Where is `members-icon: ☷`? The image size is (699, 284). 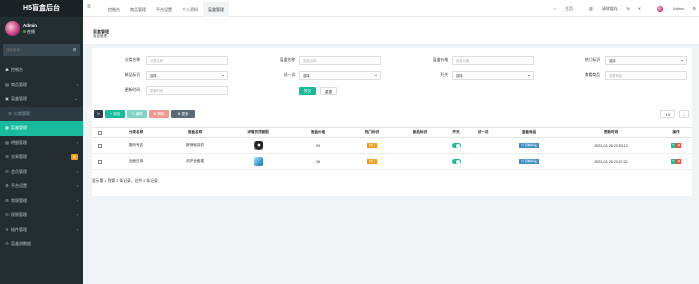
members-icon: ☷ is located at coordinates (7, 171).